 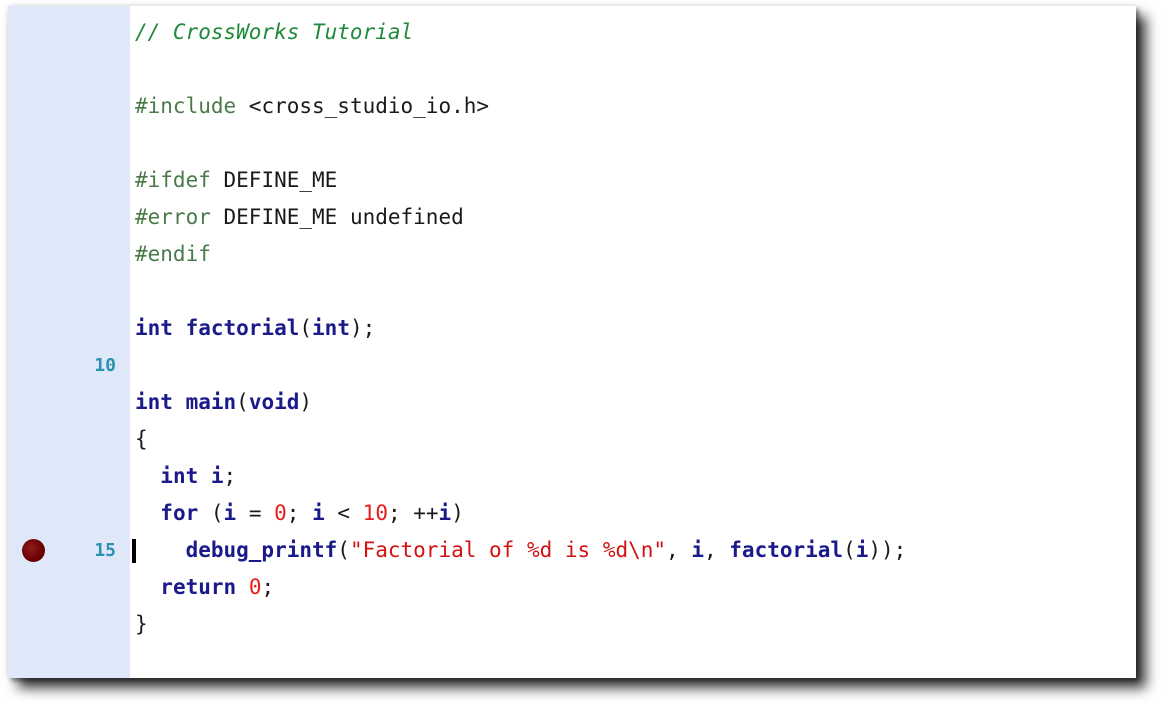 I want to click on code-token: #error, so click(x=179, y=217).